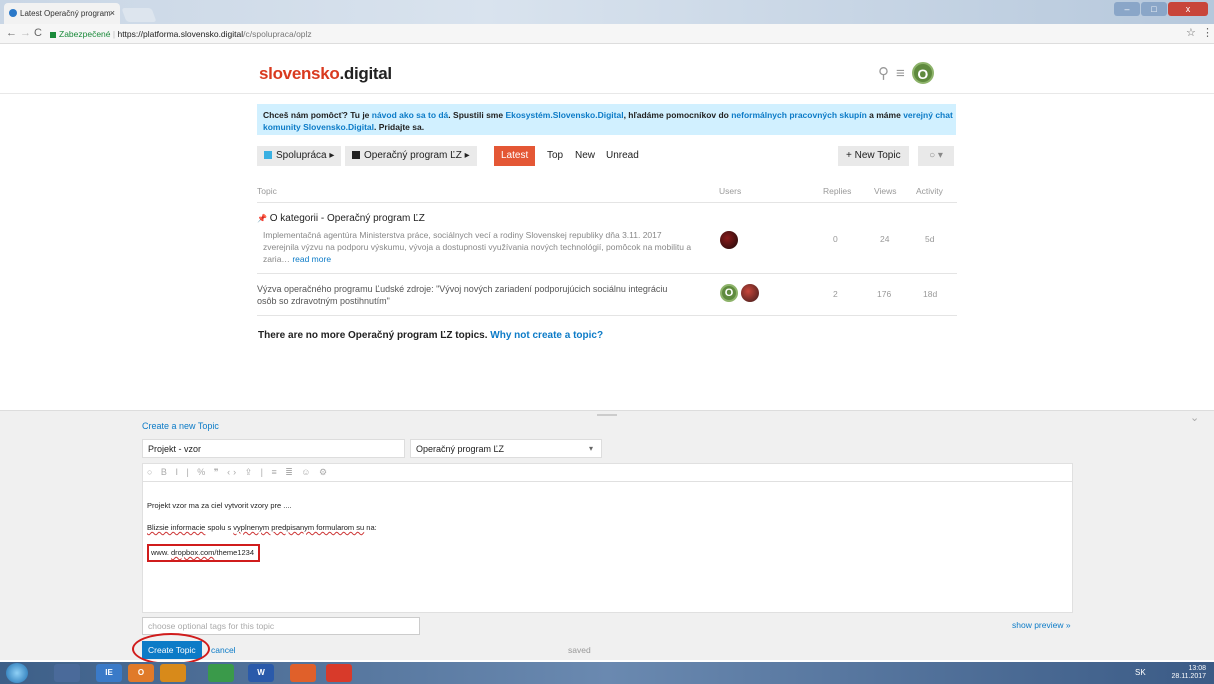 The height and width of the screenshot is (684, 1214). I want to click on resize-grip, so click(607, 415).